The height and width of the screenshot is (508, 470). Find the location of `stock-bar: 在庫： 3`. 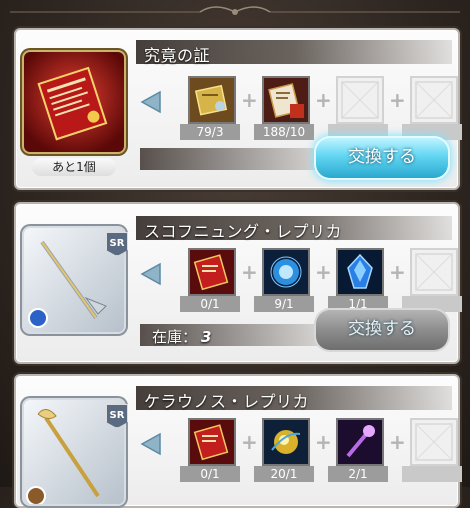

stock-bar: 在庫： 3 is located at coordinates (230, 335).